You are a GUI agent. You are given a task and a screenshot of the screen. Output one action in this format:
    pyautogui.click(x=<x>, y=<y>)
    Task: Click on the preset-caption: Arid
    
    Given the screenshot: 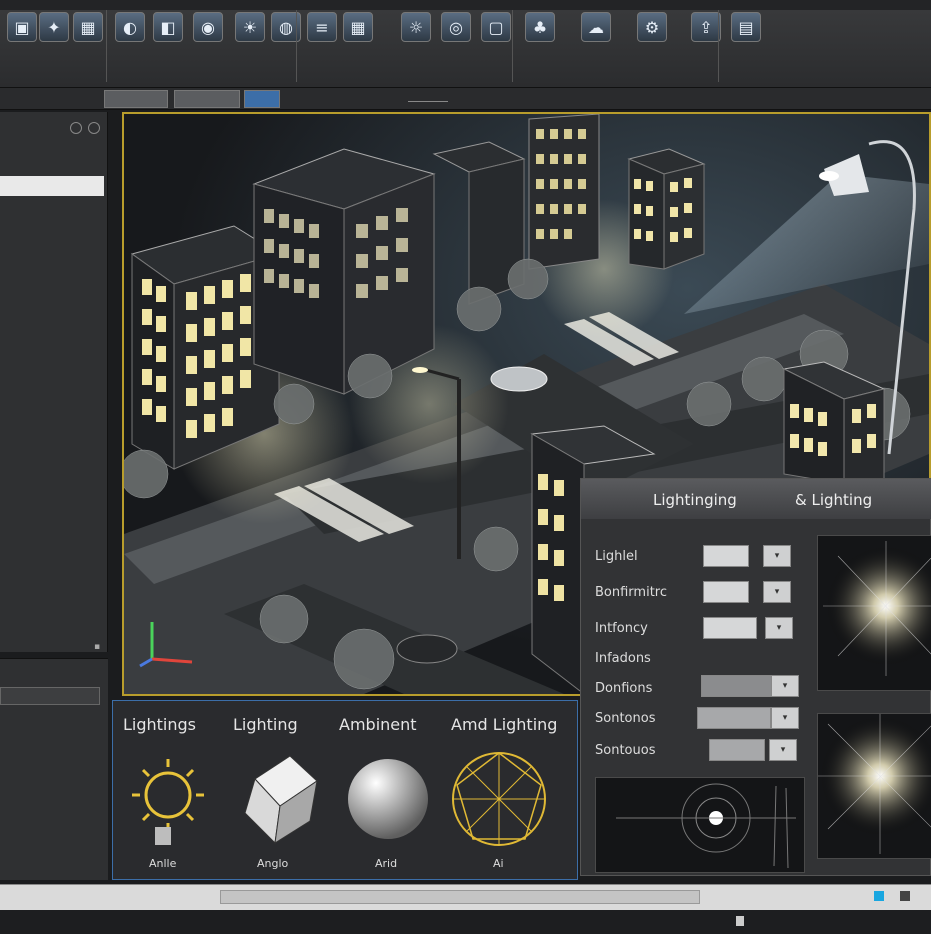 What is the action you would take?
    pyautogui.click(x=386, y=863)
    